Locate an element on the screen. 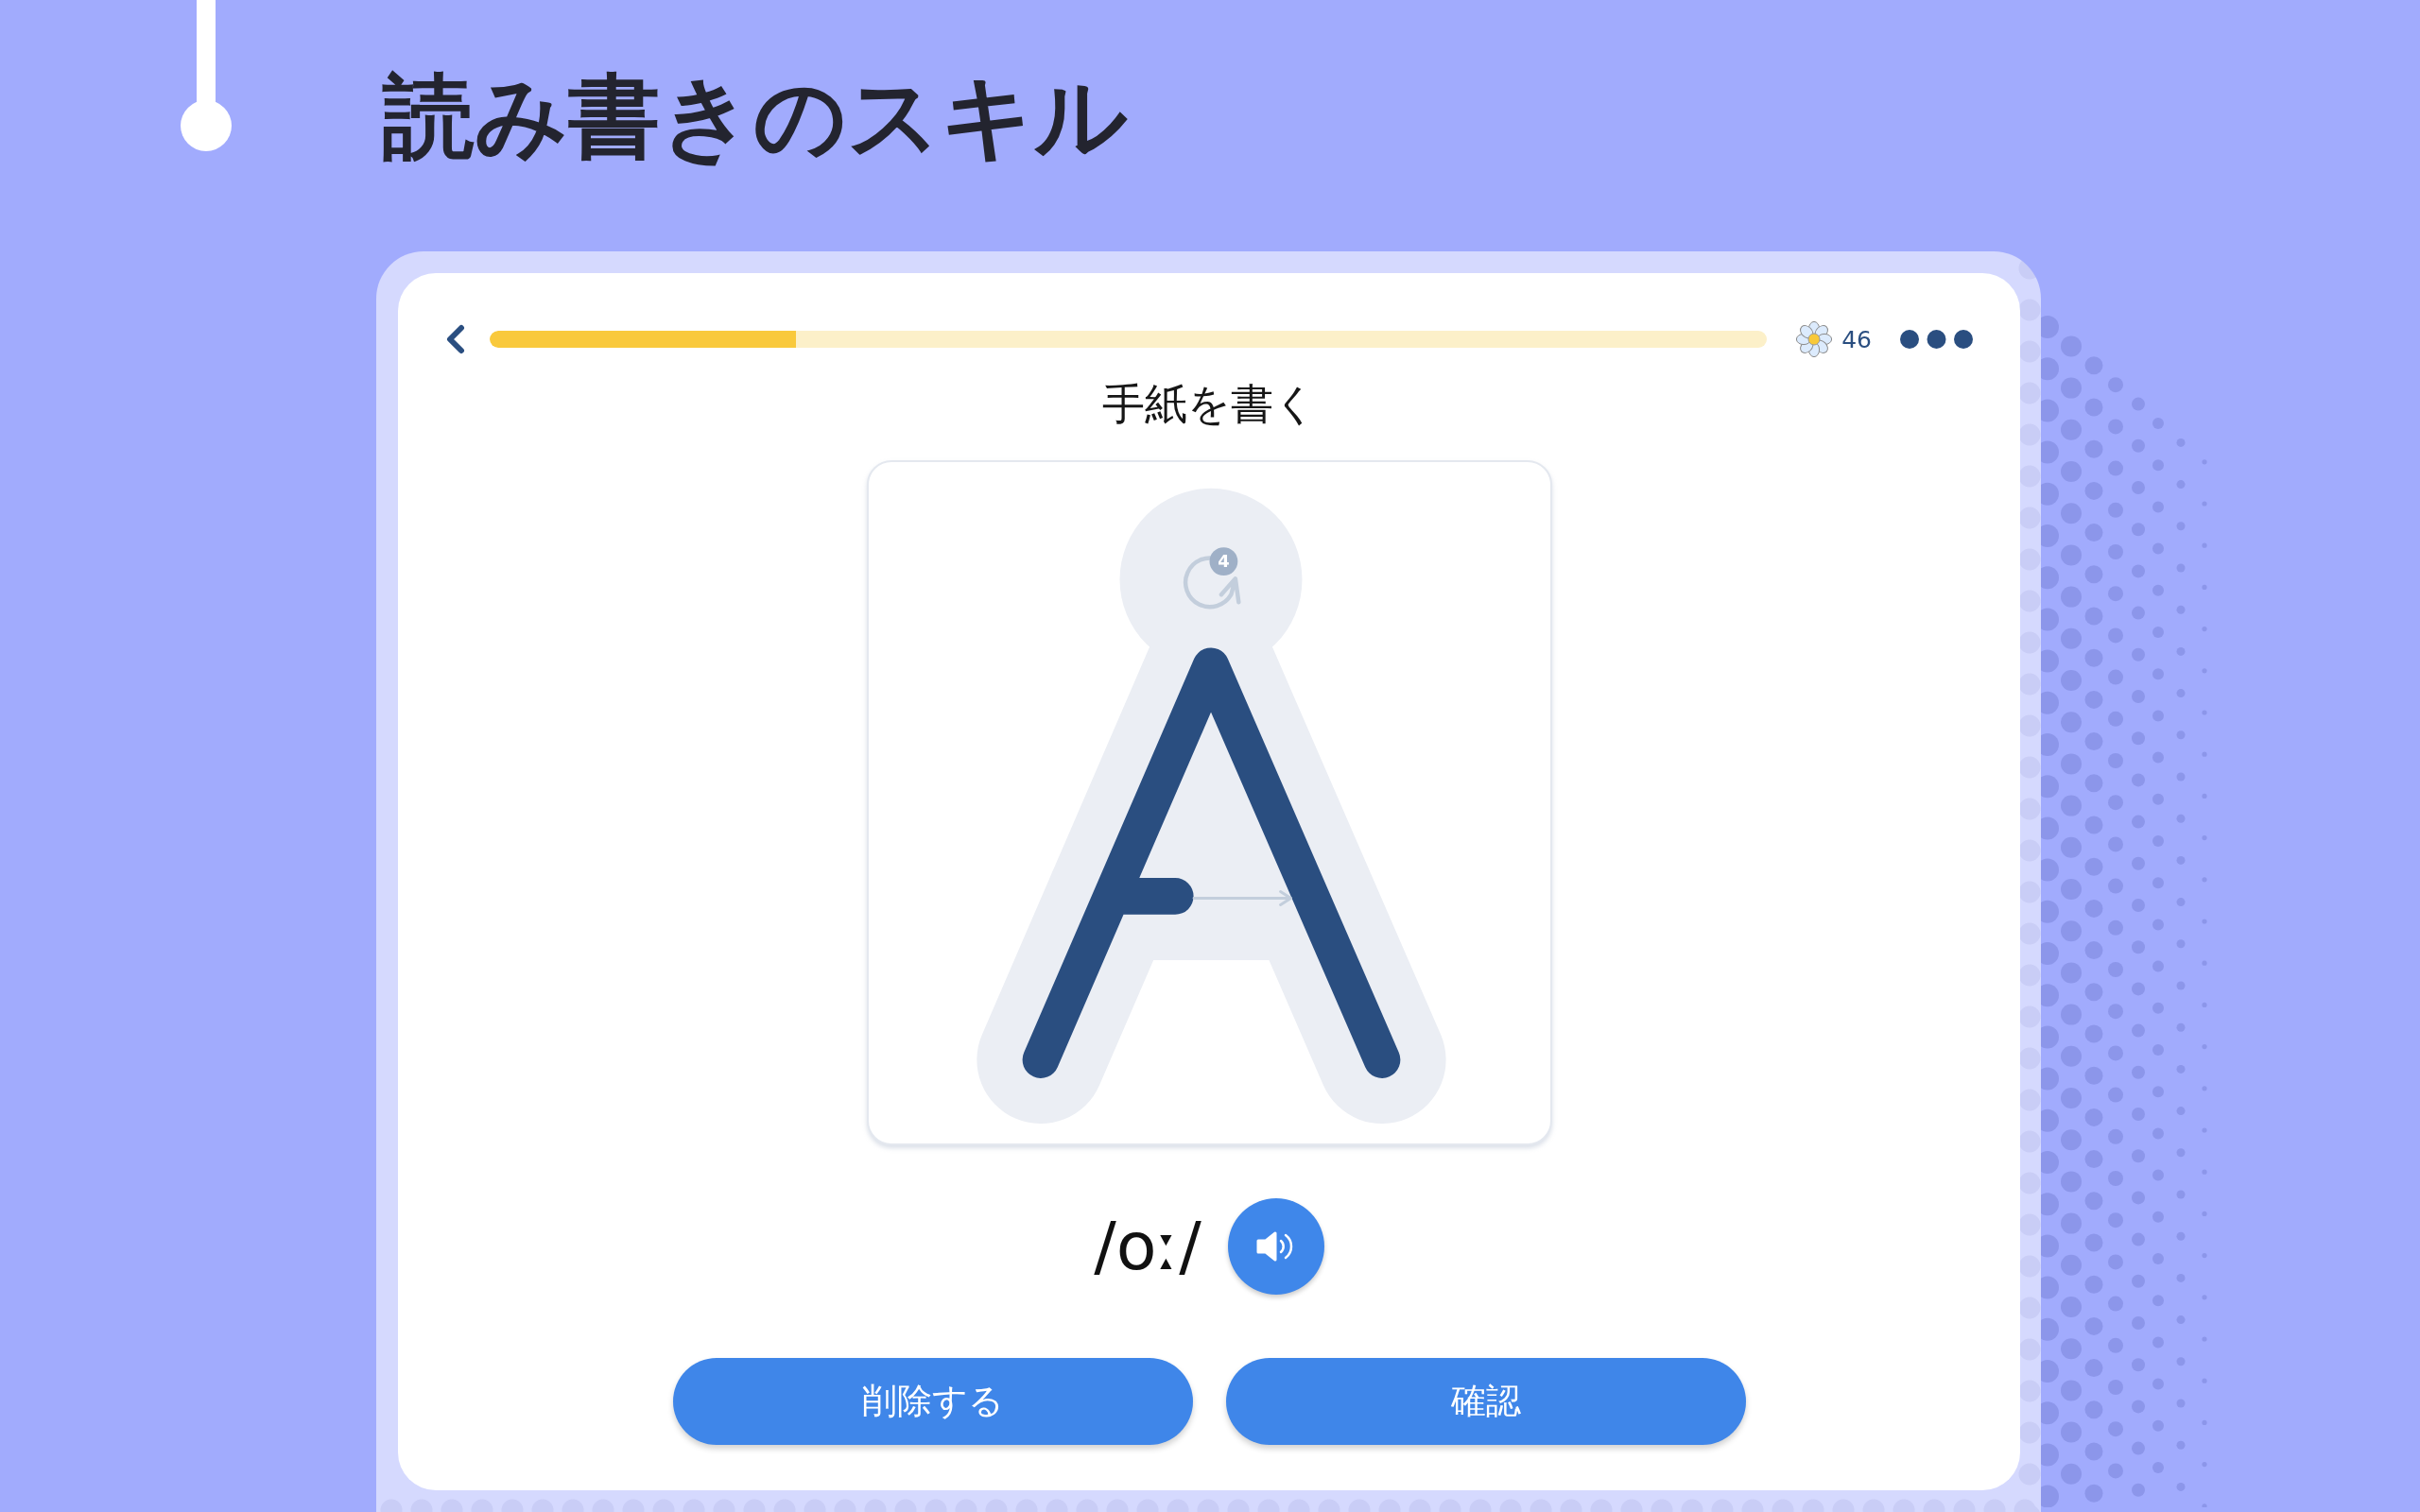  stroke-number-badge: 4 is located at coordinates (1223, 561).